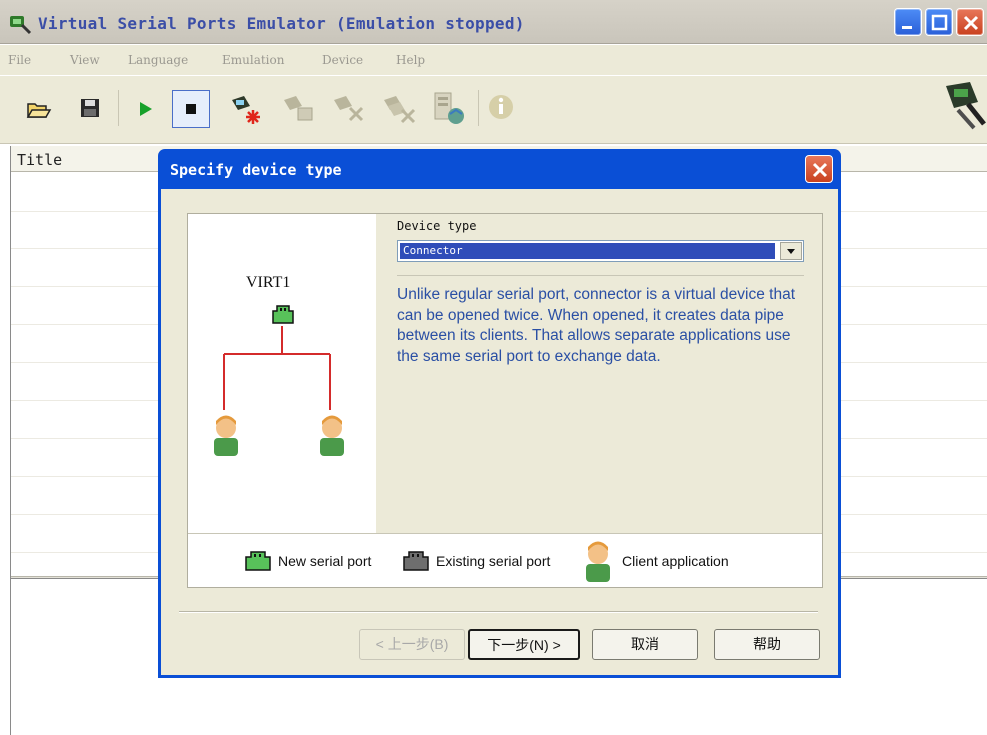 This screenshot has width=987, height=735. What do you see at coordinates (498, 612) in the screenshot?
I see `dialog-separator` at bounding box center [498, 612].